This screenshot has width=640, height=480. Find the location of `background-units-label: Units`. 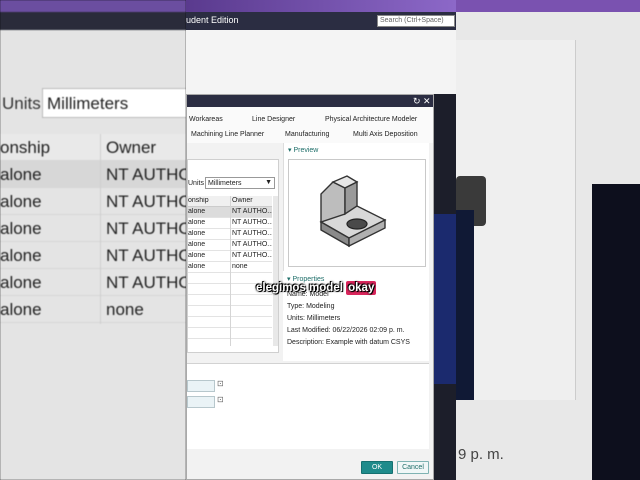

background-units-label: Units is located at coordinates (21, 103).